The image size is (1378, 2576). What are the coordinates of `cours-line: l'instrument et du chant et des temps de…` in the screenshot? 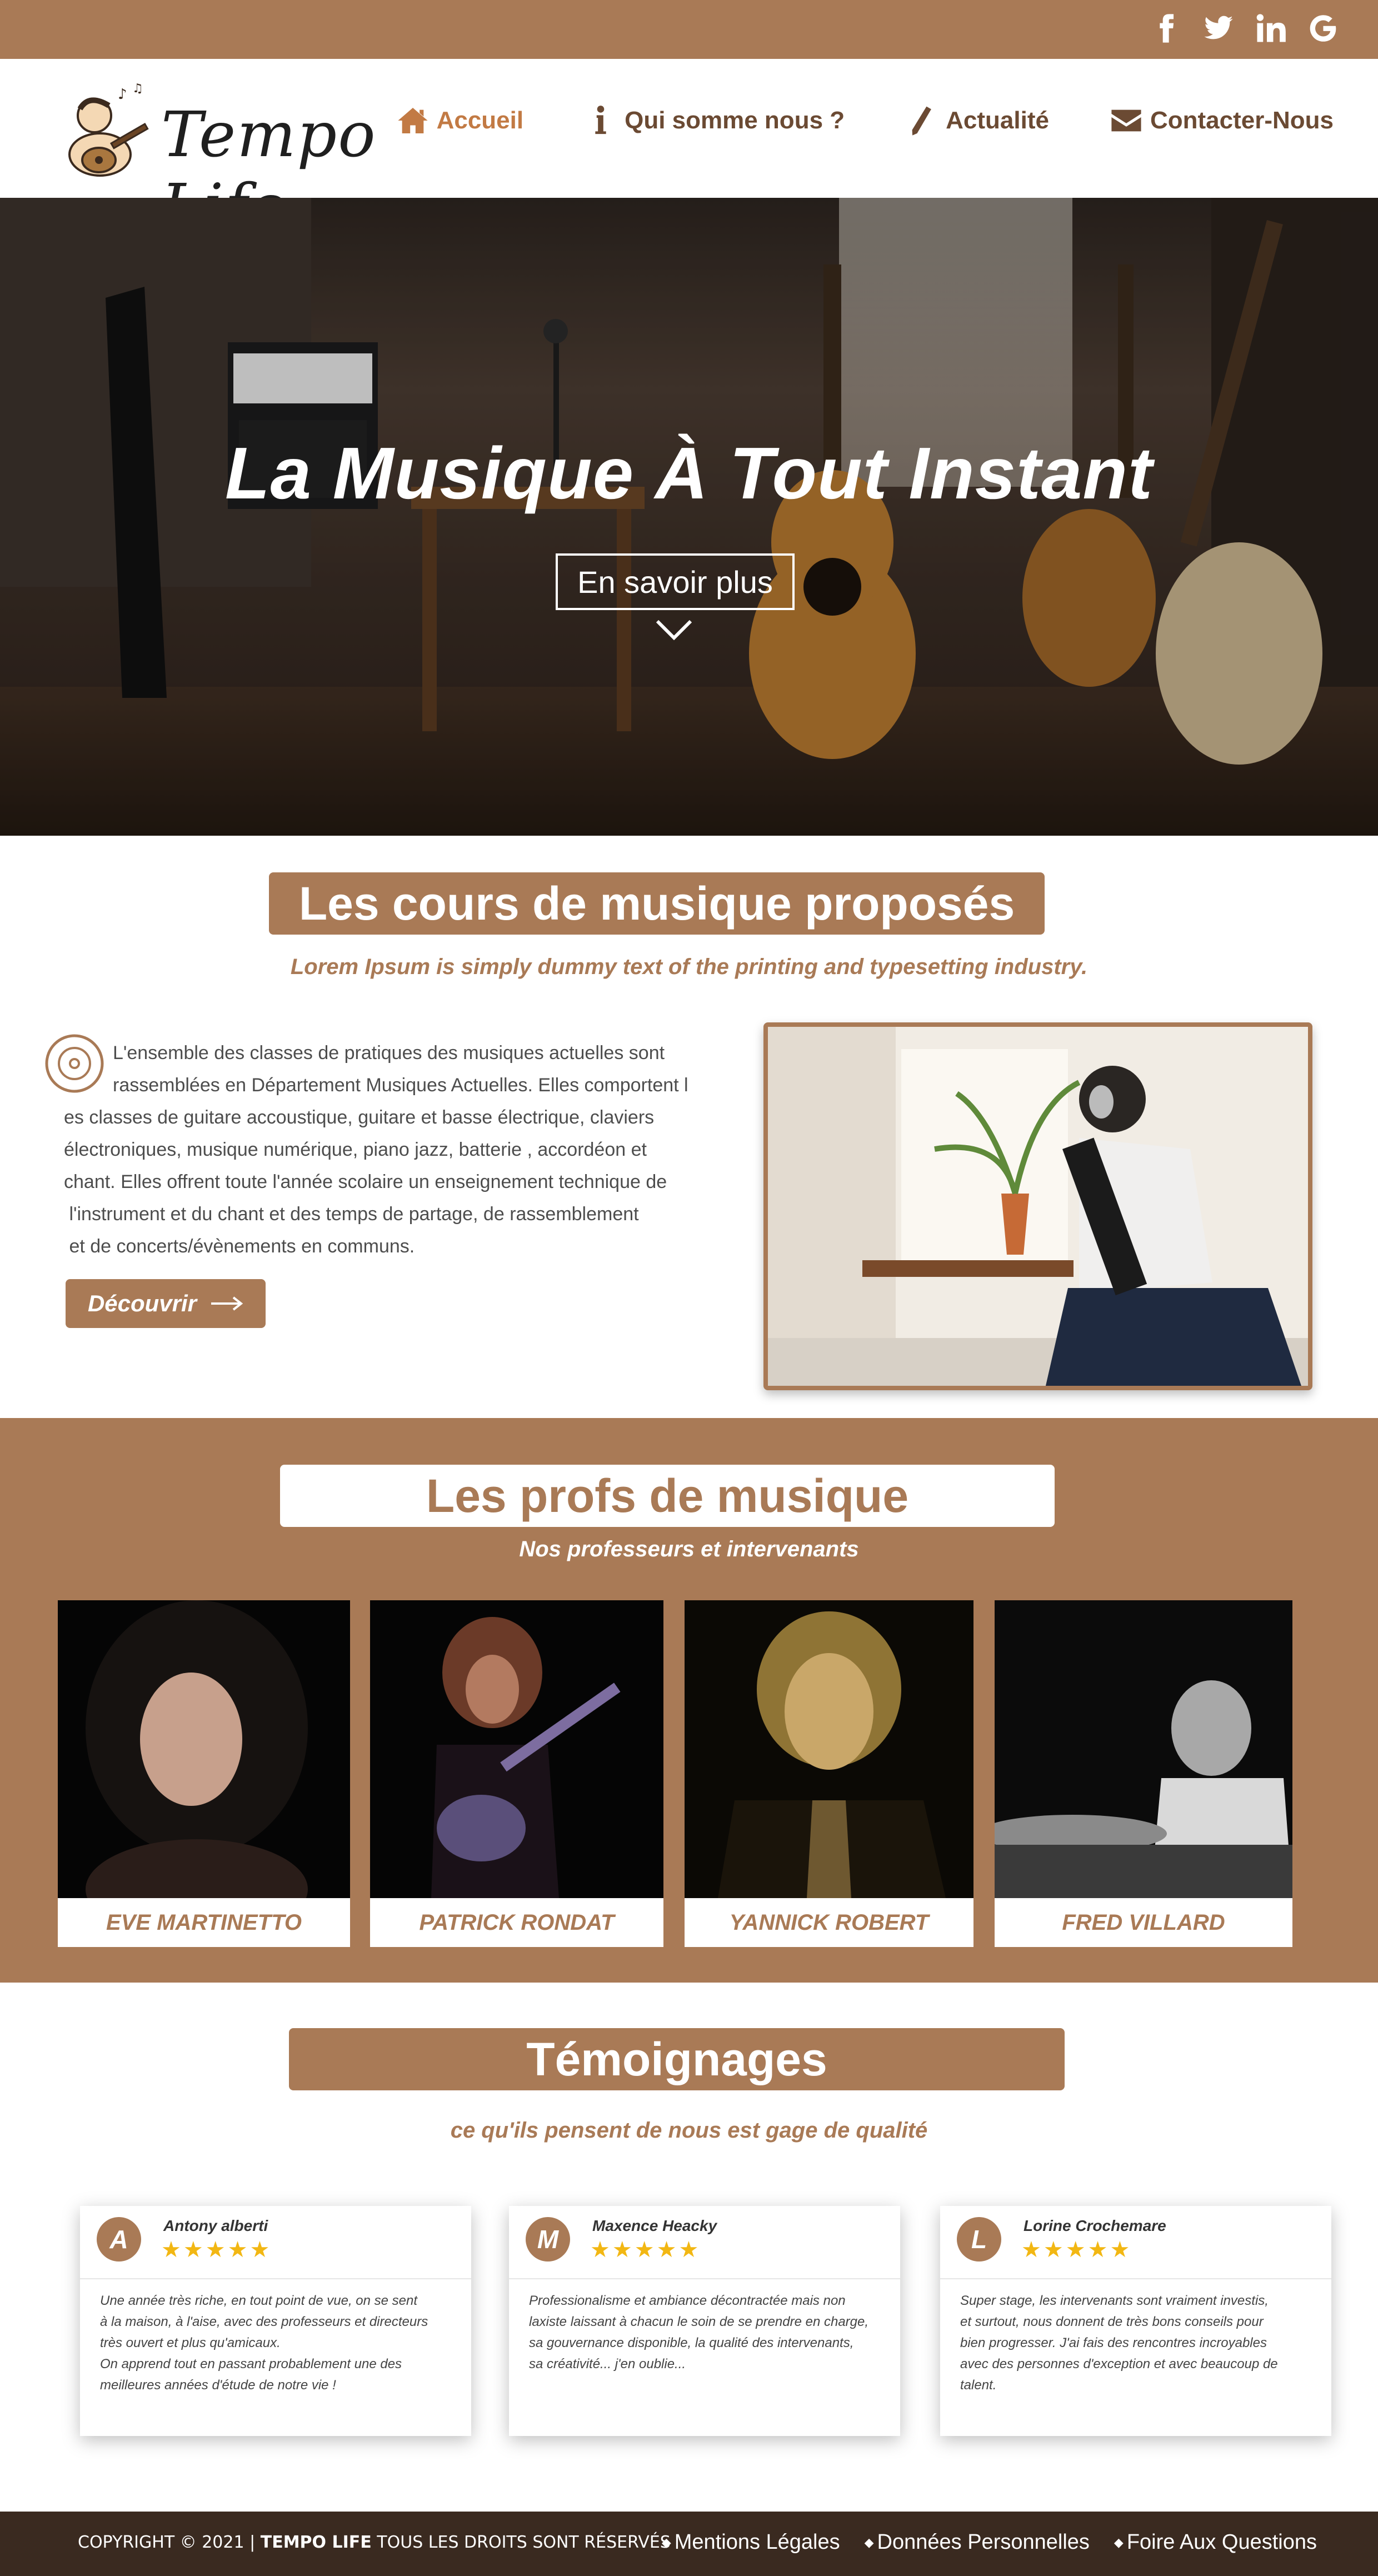 It's located at (351, 1214).